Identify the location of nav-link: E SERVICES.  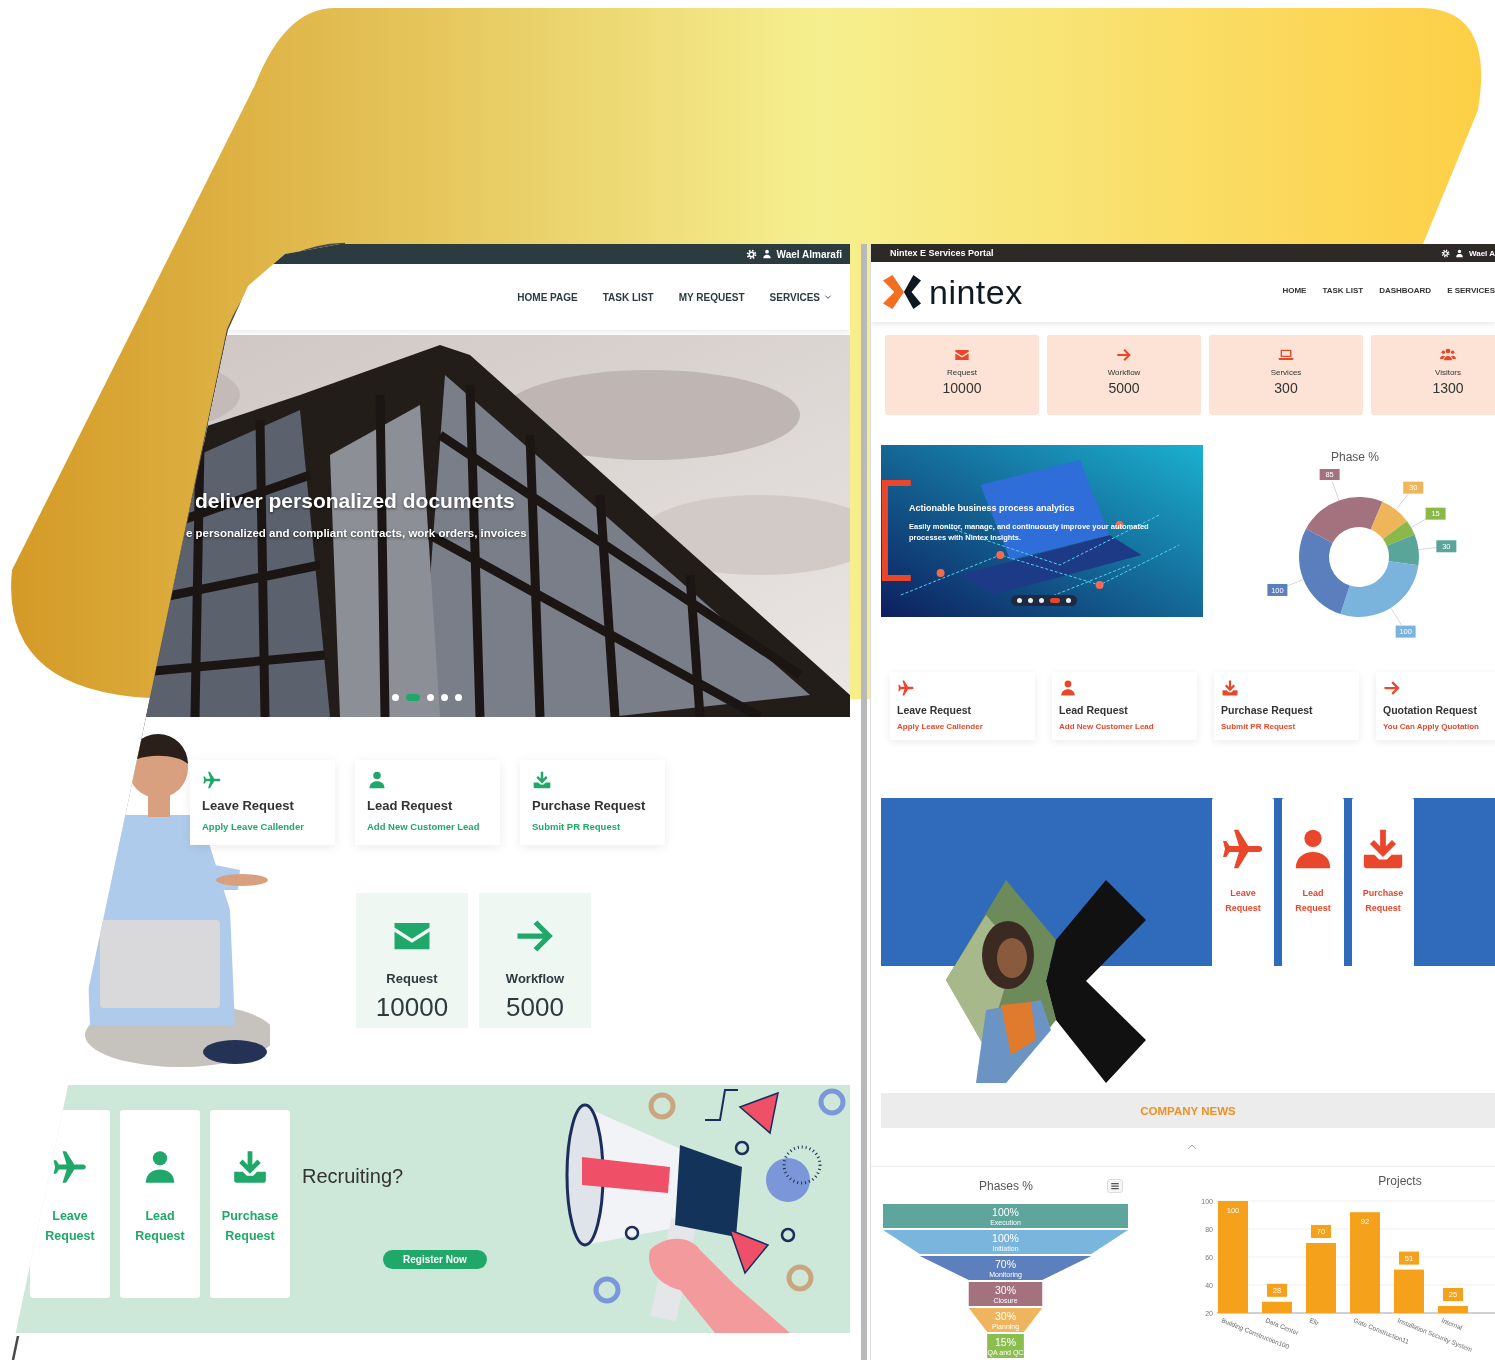
(1471, 290).